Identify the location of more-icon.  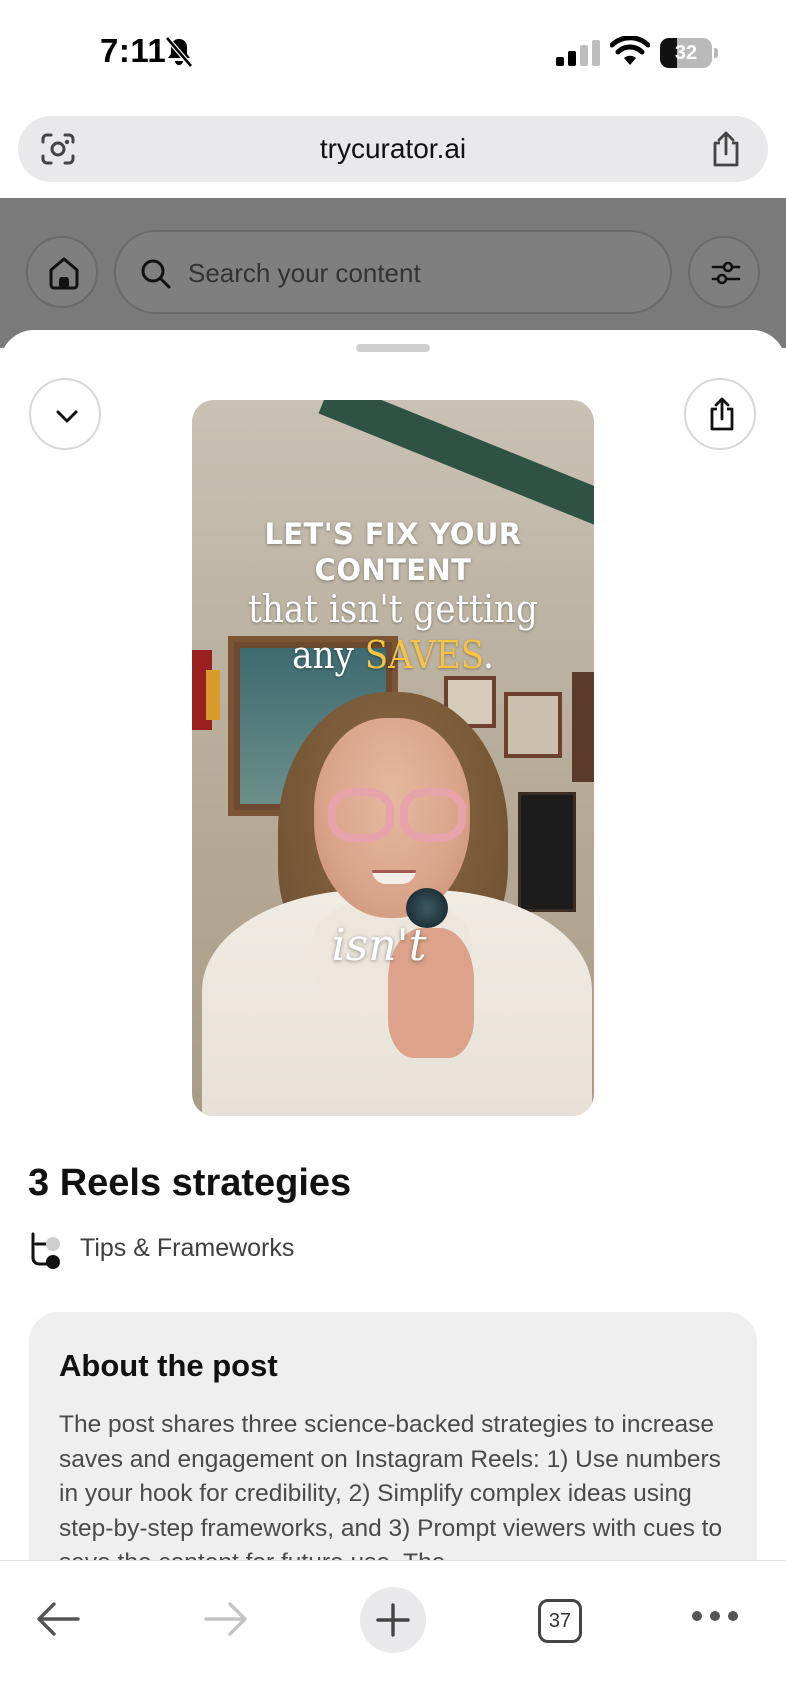
(715, 1616).